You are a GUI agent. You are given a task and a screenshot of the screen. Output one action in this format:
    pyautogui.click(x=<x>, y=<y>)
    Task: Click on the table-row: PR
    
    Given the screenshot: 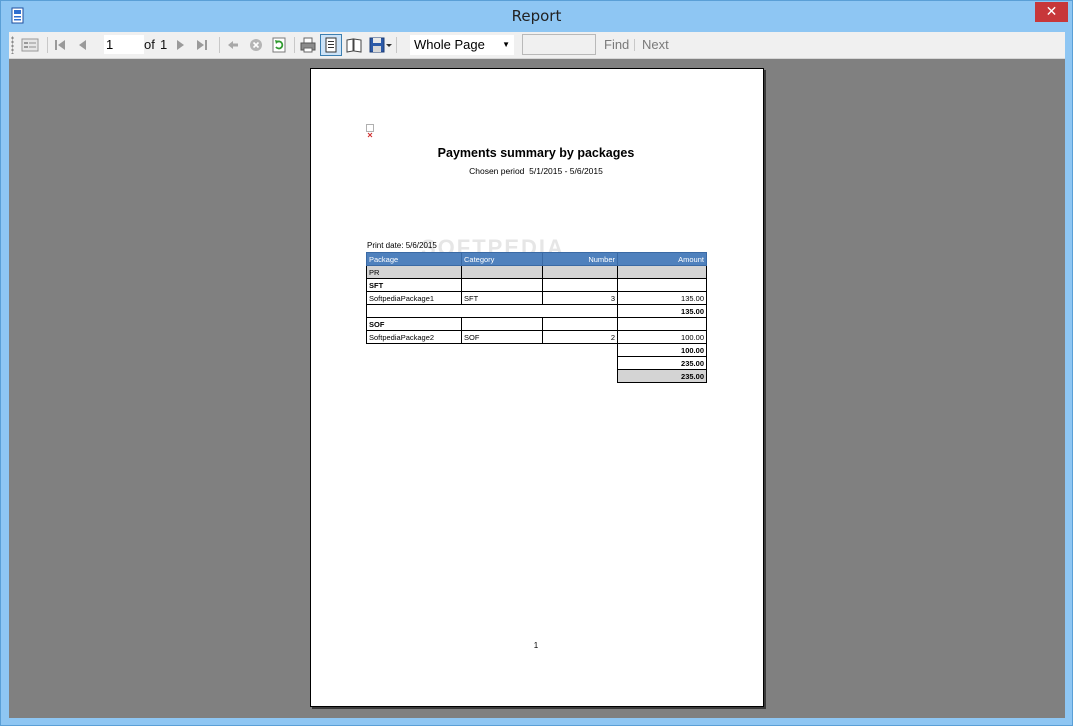 What is the action you would take?
    pyautogui.click(x=536, y=272)
    